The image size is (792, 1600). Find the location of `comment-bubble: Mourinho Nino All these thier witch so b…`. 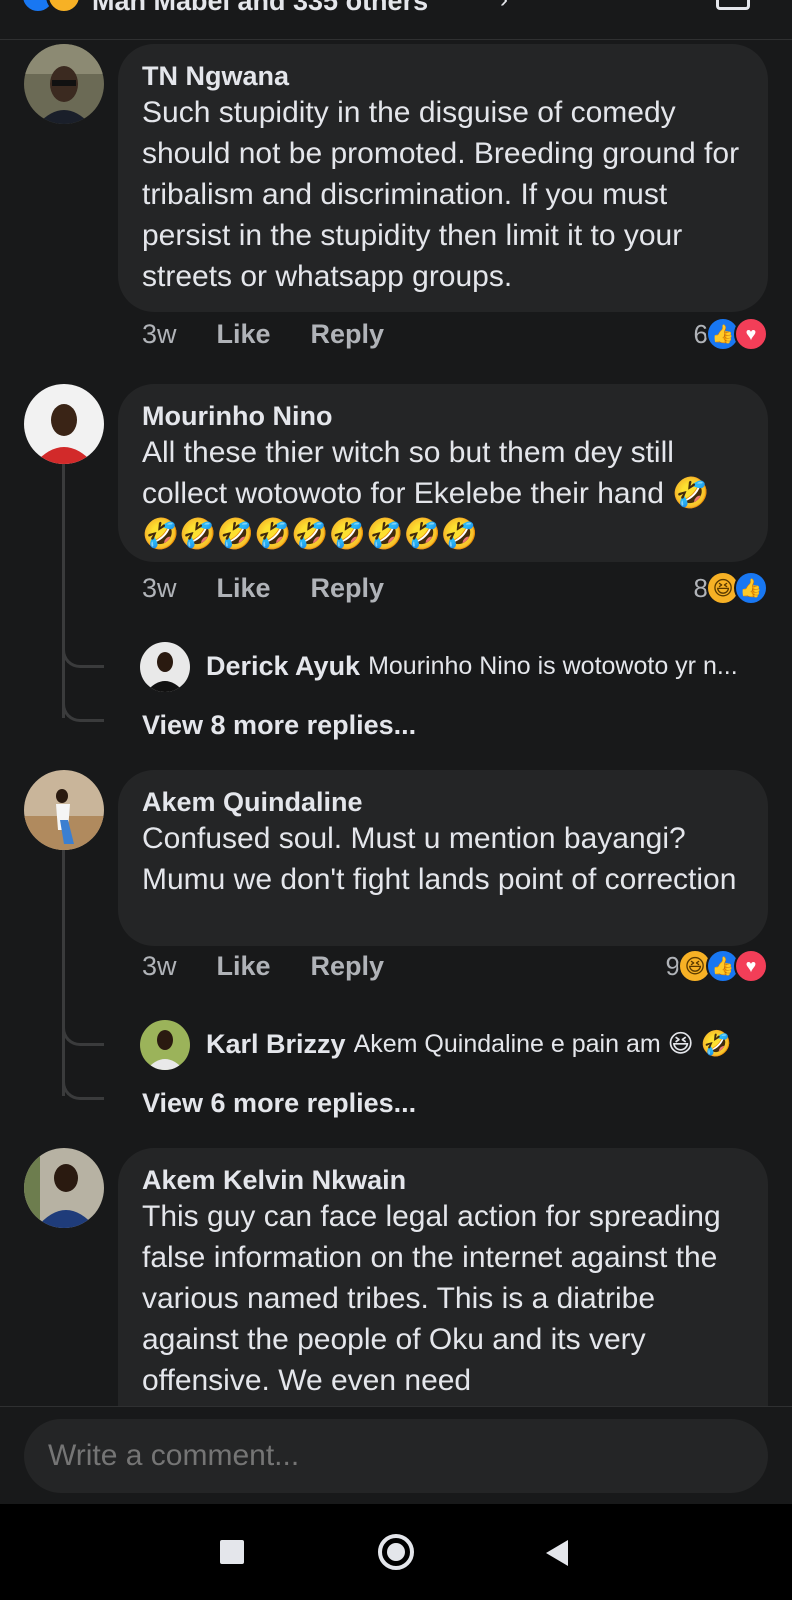

comment-bubble: Mourinho Nino All these thier witch so b… is located at coordinates (443, 473).